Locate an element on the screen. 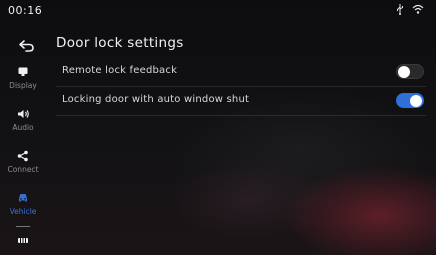 Image resolution: width=436 pixels, height=255 pixels. wifi-icon is located at coordinates (418, 9).